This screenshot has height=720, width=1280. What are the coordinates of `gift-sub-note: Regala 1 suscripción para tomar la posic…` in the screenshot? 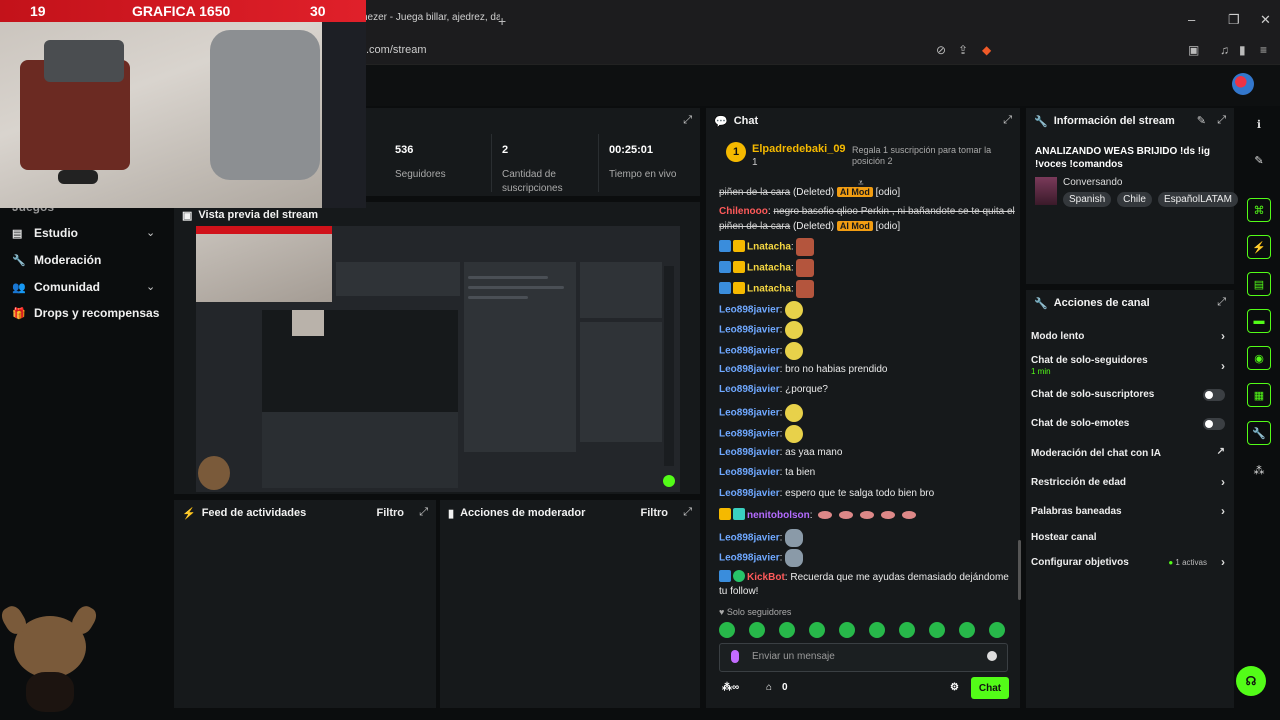 It's located at (927, 156).